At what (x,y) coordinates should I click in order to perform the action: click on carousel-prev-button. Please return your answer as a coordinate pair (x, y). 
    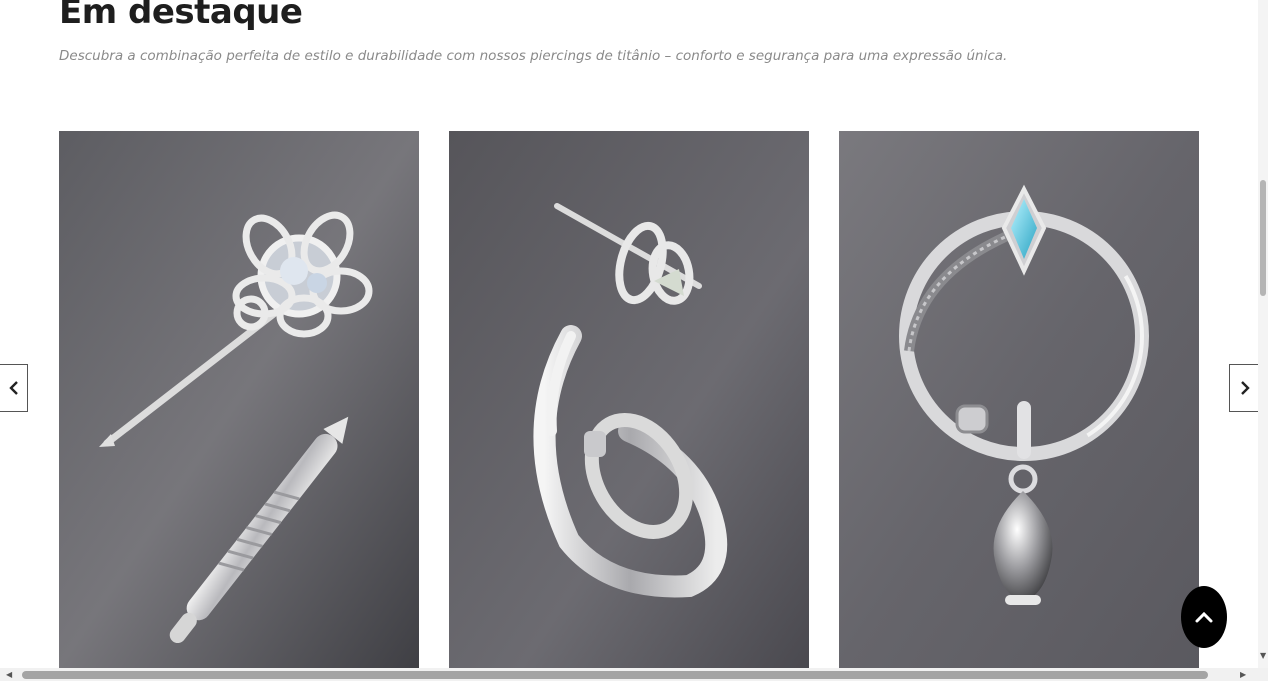
    Looking at the image, I should click on (14, 388).